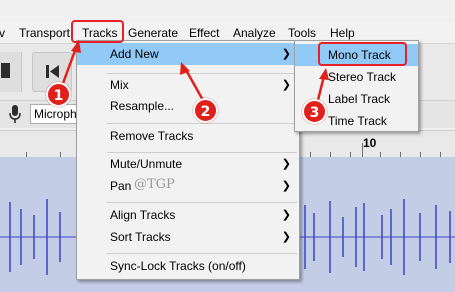  What do you see at coordinates (188, 215) in the screenshot?
I see `menu-item-align-tracks: Align Tracks ❯` at bounding box center [188, 215].